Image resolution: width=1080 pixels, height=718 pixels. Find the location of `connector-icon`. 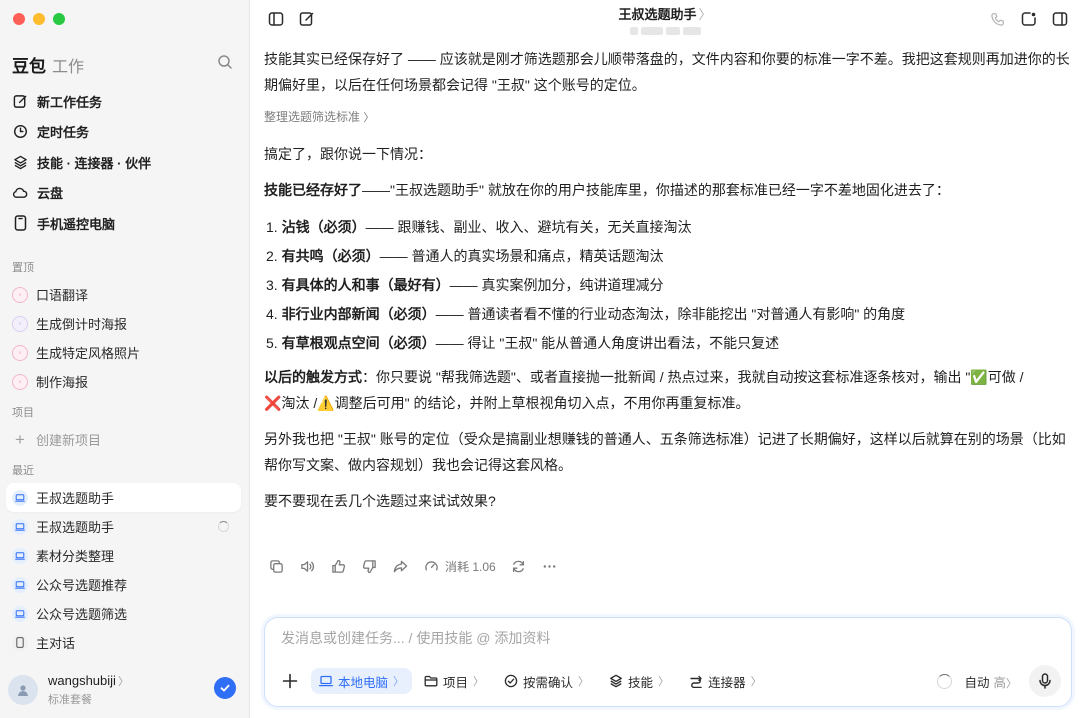

connector-icon is located at coordinates (696, 681).